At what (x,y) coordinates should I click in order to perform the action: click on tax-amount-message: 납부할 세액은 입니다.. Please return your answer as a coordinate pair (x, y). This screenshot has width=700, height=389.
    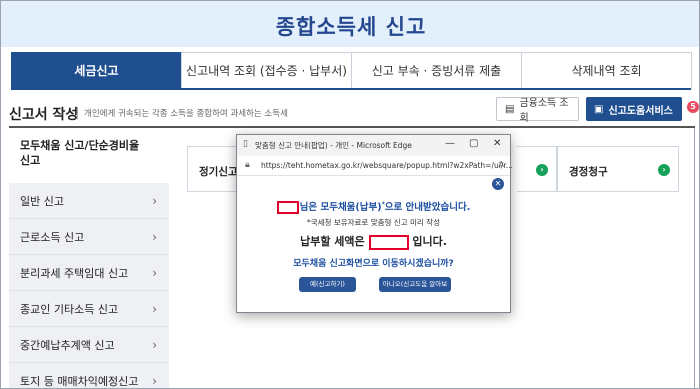
    Looking at the image, I should click on (373, 242).